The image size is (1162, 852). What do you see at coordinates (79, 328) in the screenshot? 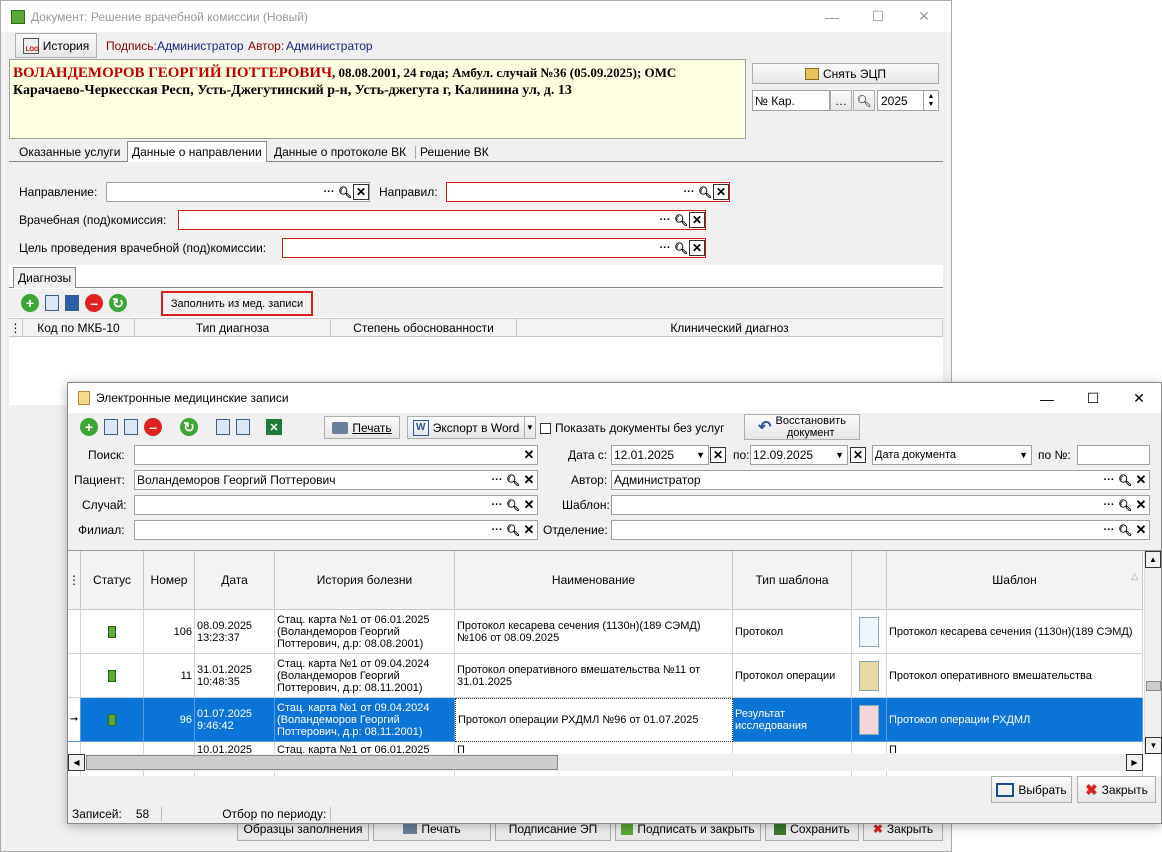
I see `col-mkb-code: Код по МКБ-10` at bounding box center [79, 328].